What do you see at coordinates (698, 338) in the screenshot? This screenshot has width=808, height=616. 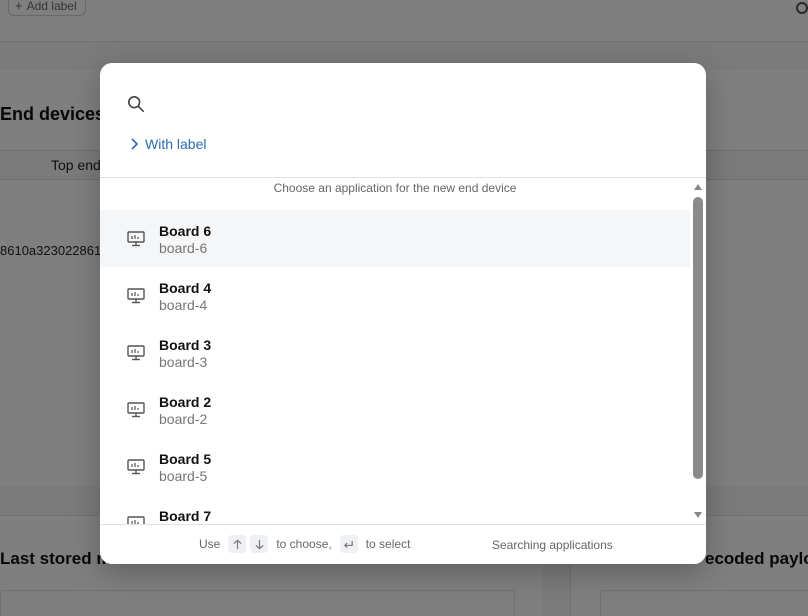 I see `scroll-thumb` at bounding box center [698, 338].